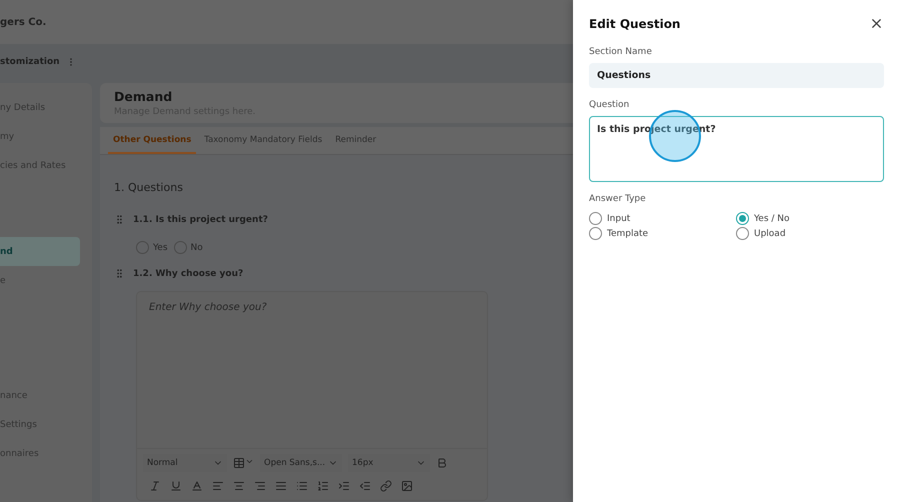 The height and width of the screenshot is (502, 900). I want to click on text-color-icon, so click(197, 486).